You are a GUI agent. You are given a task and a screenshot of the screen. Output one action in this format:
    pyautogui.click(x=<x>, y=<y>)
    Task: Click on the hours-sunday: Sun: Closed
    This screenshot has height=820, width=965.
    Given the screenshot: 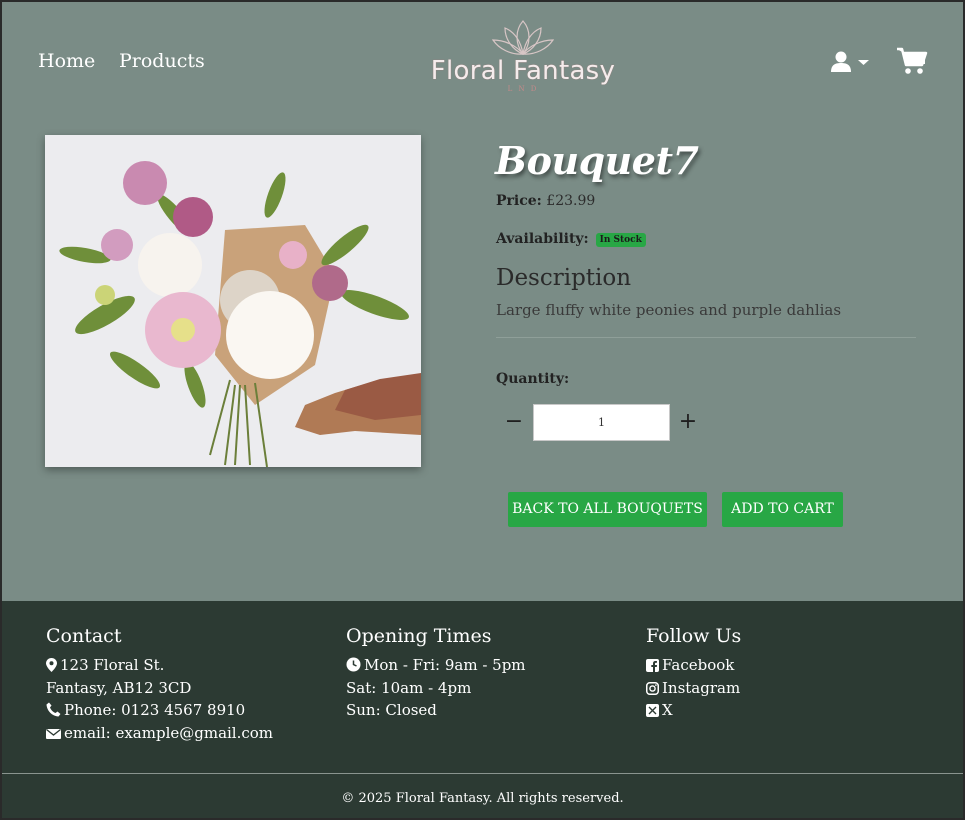 What is the action you would take?
    pyautogui.click(x=391, y=710)
    